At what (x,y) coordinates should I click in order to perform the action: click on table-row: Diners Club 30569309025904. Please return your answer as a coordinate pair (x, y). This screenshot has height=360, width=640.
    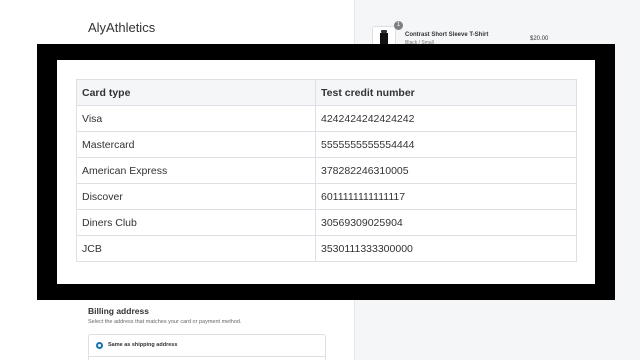
    Looking at the image, I should click on (326, 222).